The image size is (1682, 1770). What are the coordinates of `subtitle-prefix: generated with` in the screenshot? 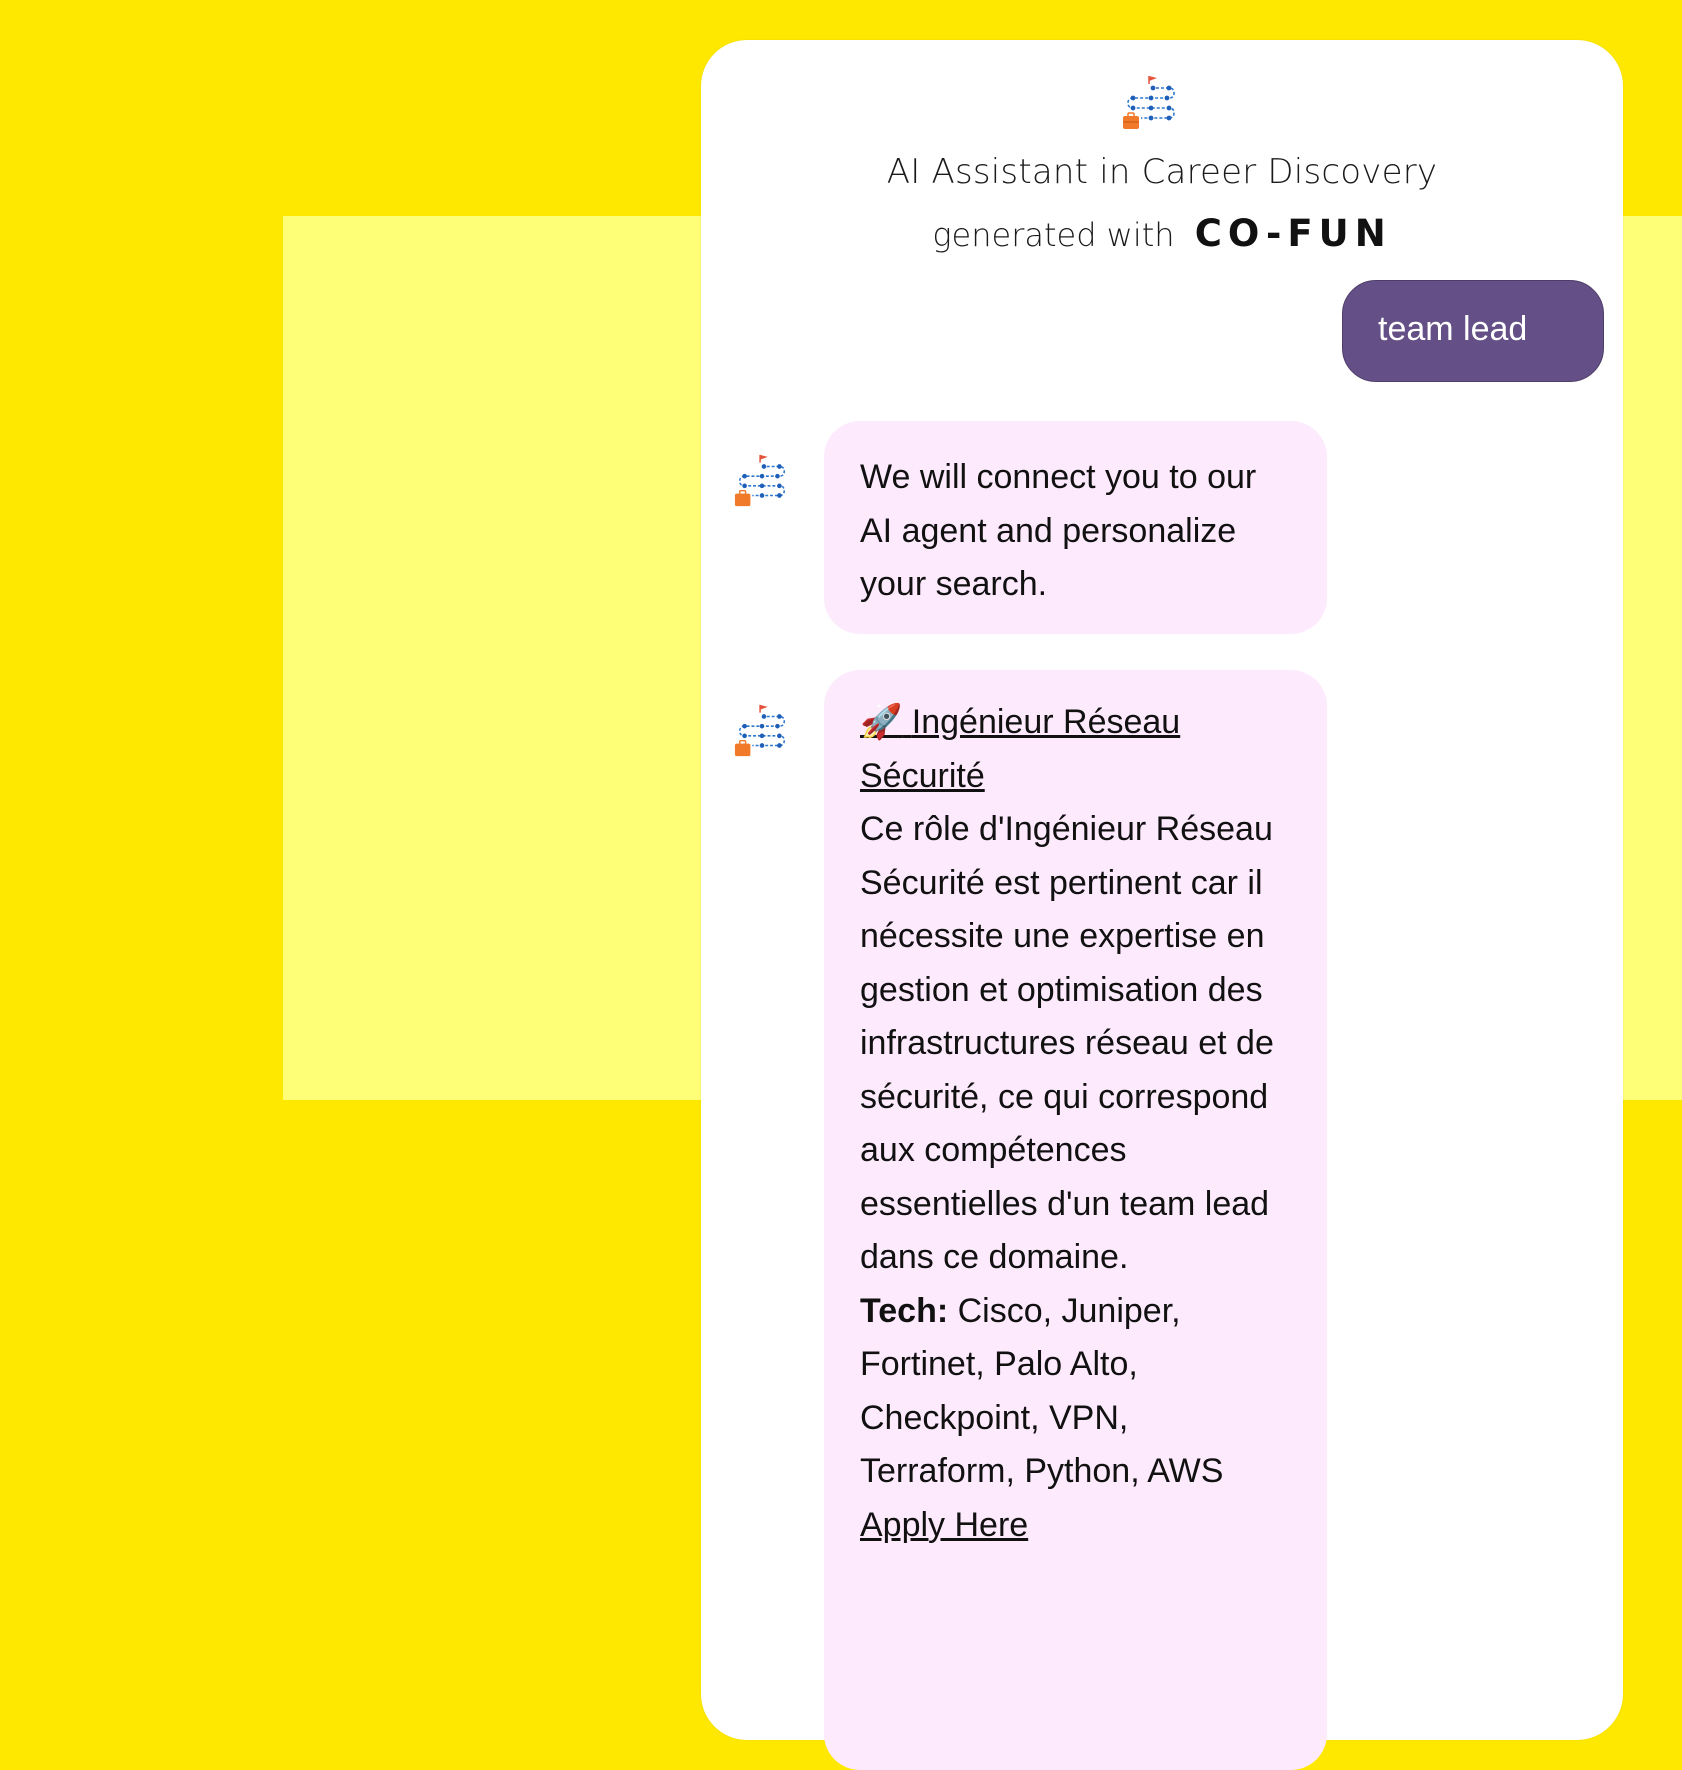 It's located at (1053, 235).